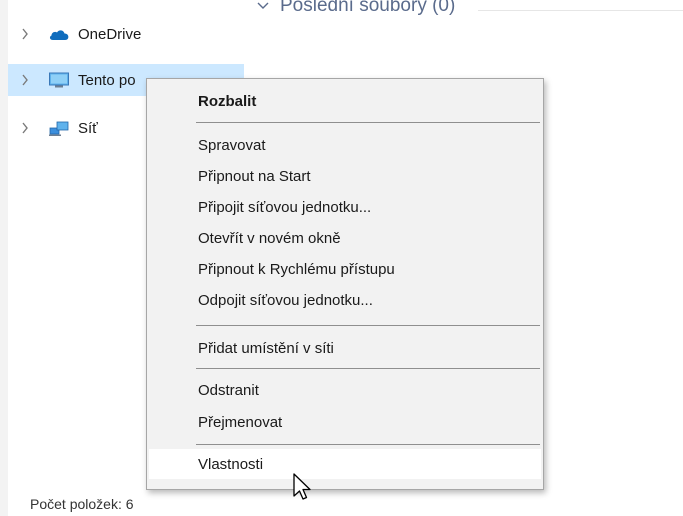  Describe the element at coordinates (107, 80) in the screenshot. I see `nav-item-label: Tento po` at that location.